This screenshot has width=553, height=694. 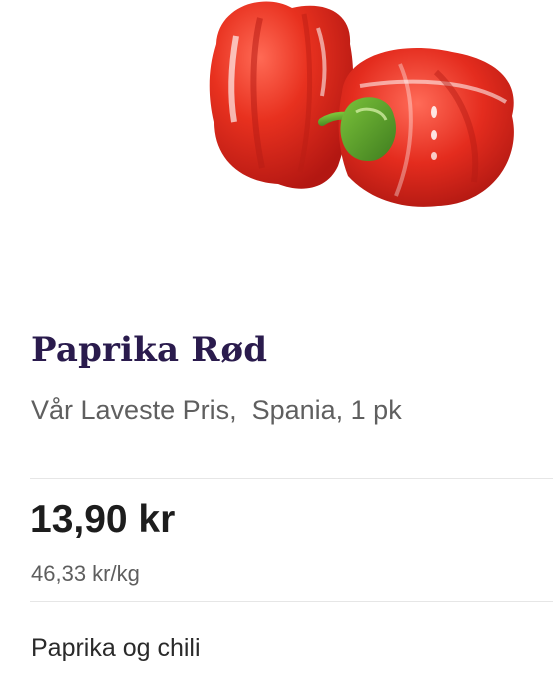 I want to click on product-subtitle: Vår Laveste Pris, Spania, 1 pk, so click(x=216, y=410).